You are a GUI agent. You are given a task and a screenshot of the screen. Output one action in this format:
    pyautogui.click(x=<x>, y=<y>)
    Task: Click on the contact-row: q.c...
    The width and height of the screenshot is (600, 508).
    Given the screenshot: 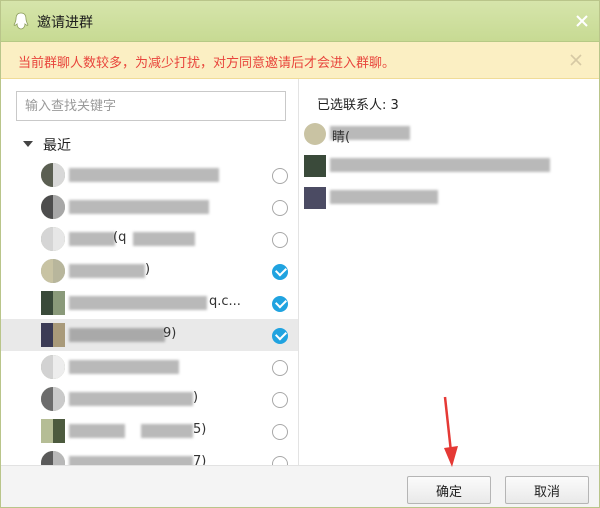 What is the action you would take?
    pyautogui.click(x=149, y=303)
    